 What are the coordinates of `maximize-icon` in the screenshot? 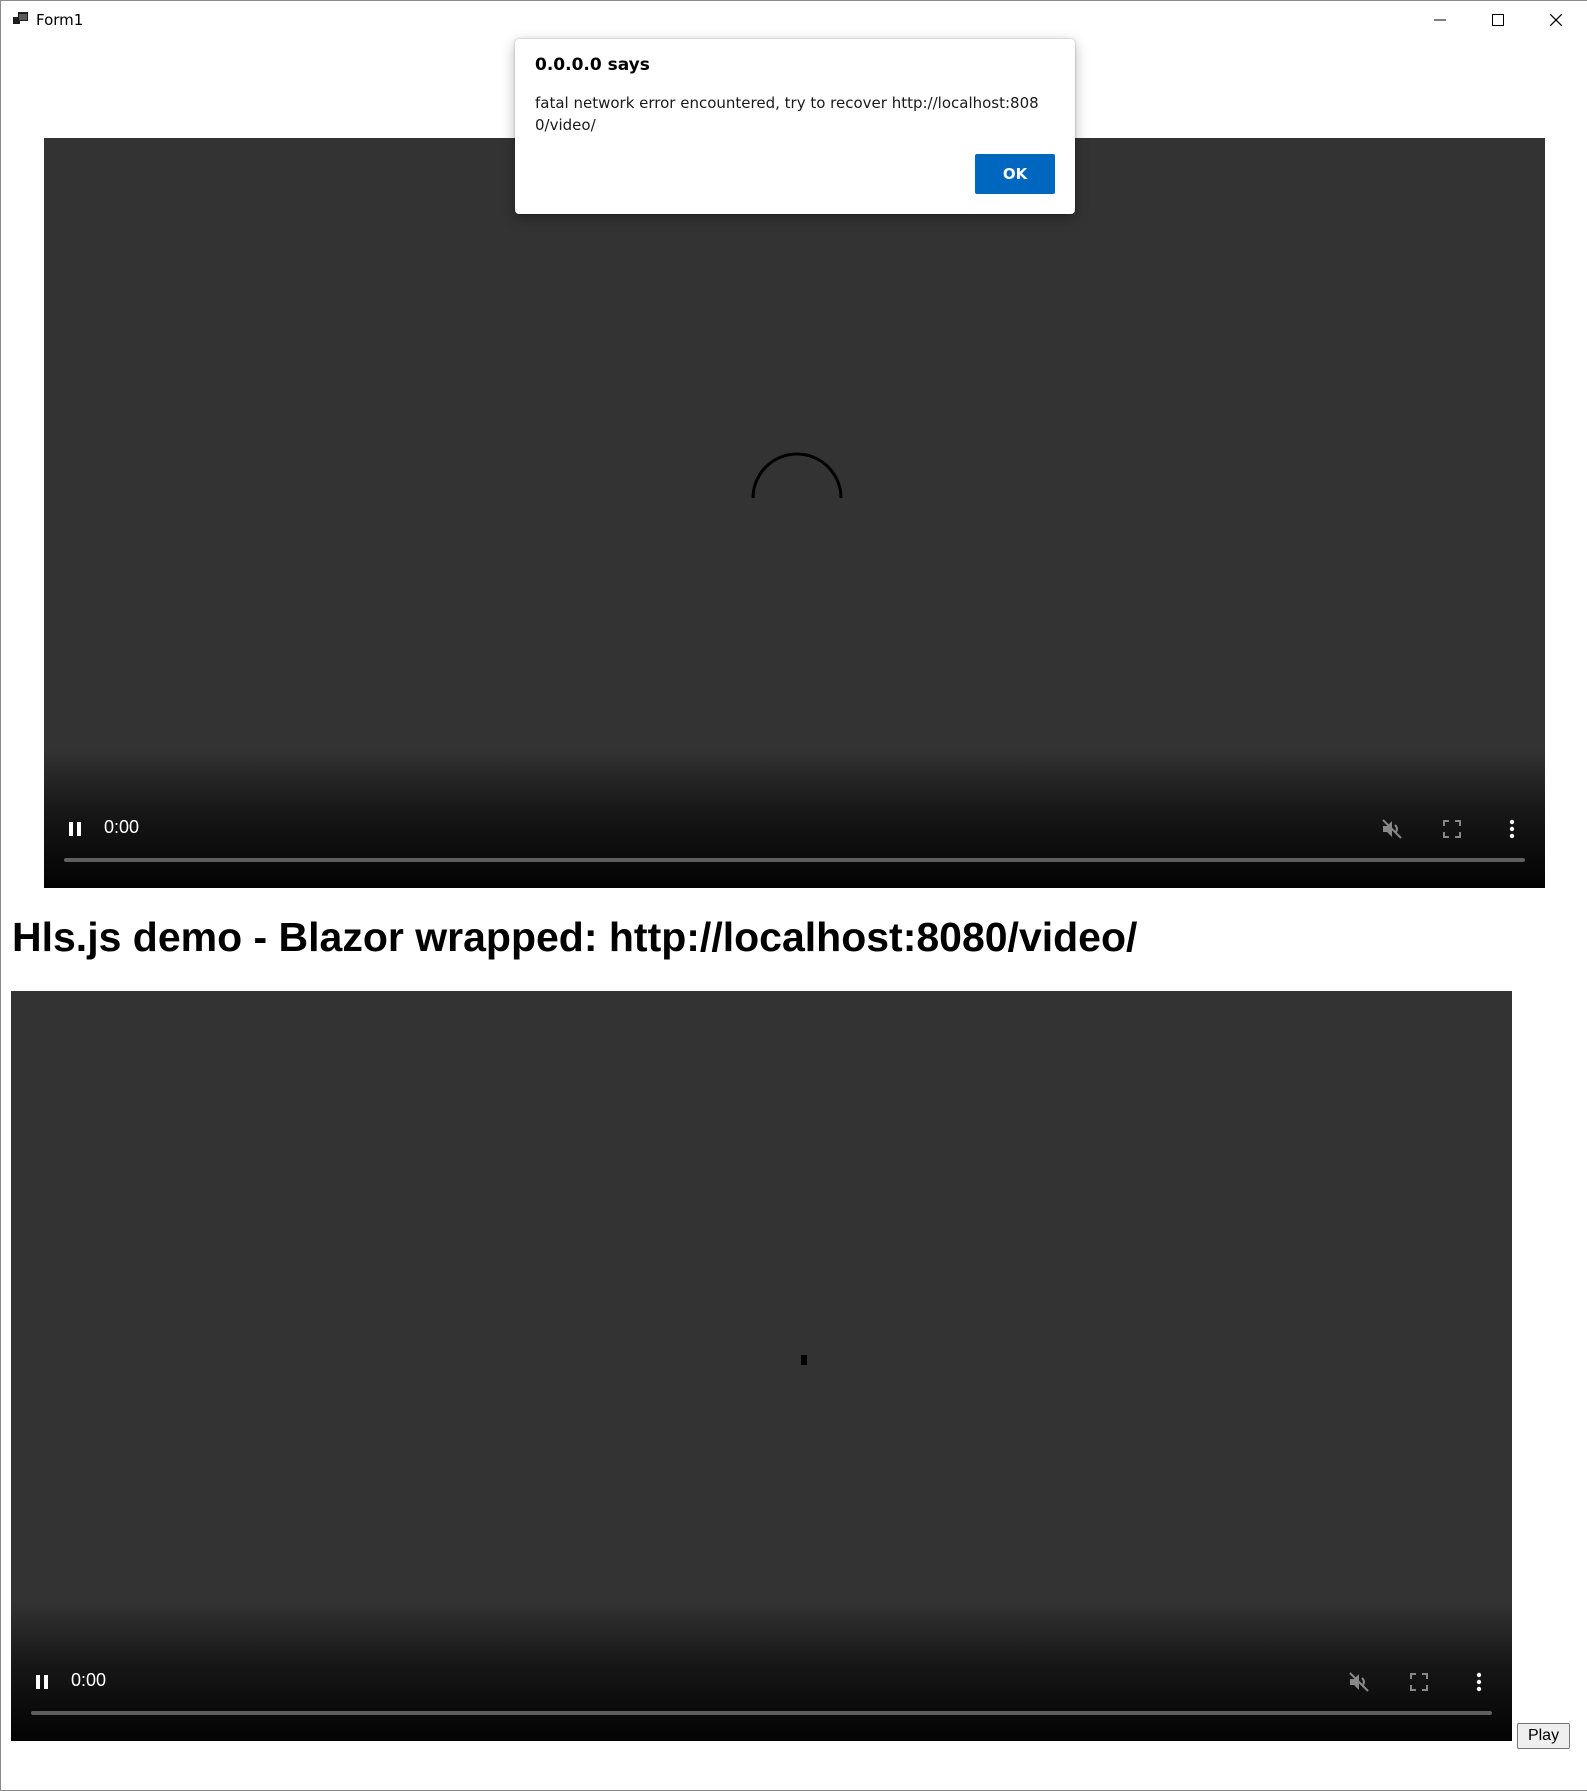 It's located at (1498, 19).